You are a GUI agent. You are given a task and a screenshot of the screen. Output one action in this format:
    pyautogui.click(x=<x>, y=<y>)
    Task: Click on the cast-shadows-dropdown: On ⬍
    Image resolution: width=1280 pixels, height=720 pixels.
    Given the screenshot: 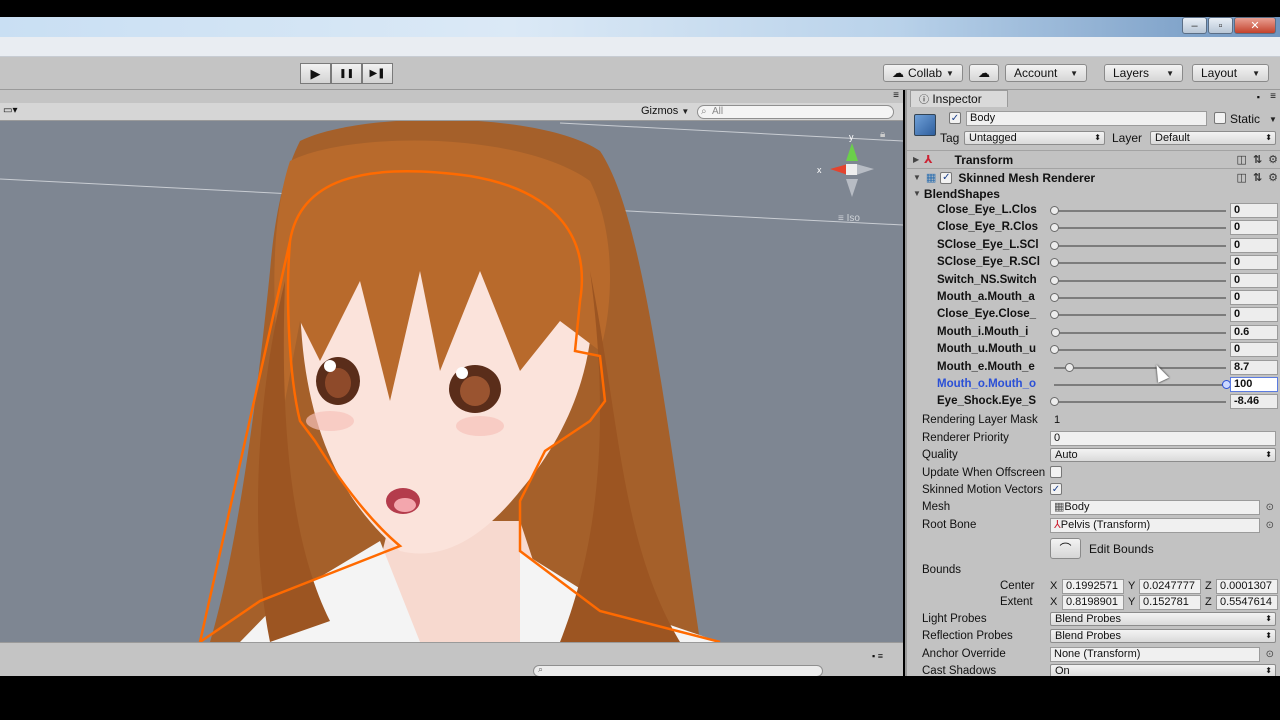 What is the action you would take?
    pyautogui.click(x=1163, y=670)
    